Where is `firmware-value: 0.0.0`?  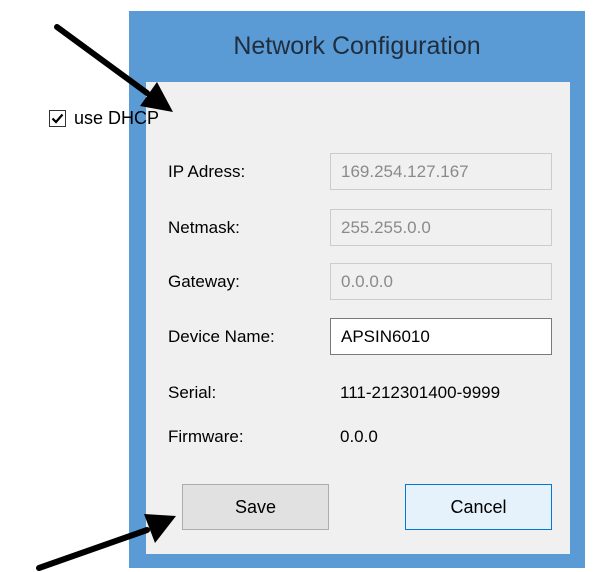 firmware-value: 0.0.0 is located at coordinates (359, 436).